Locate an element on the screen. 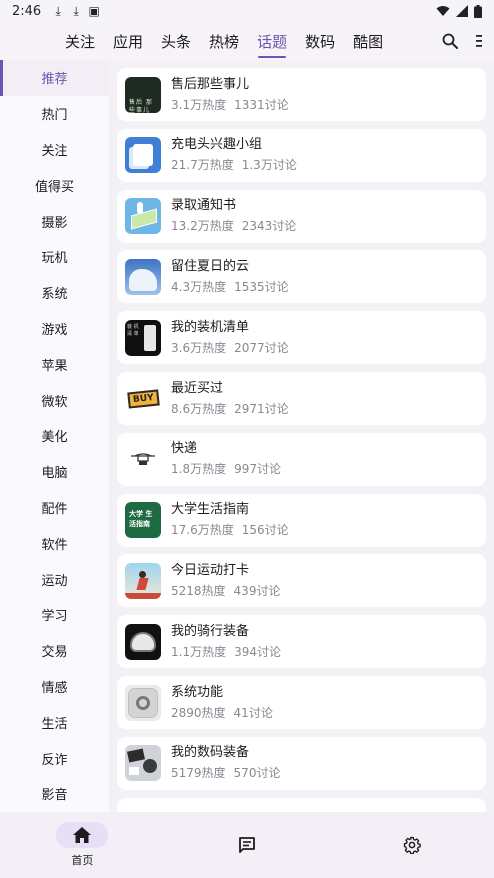 The height and width of the screenshot is (878, 494). topic-title: 我的数码装备 is located at coordinates (210, 753).